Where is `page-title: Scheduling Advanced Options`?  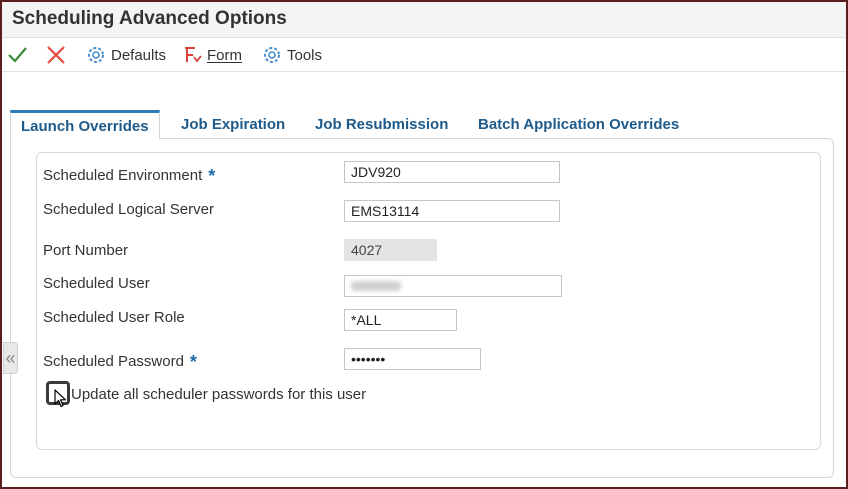 page-title: Scheduling Advanced Options is located at coordinates (149, 18).